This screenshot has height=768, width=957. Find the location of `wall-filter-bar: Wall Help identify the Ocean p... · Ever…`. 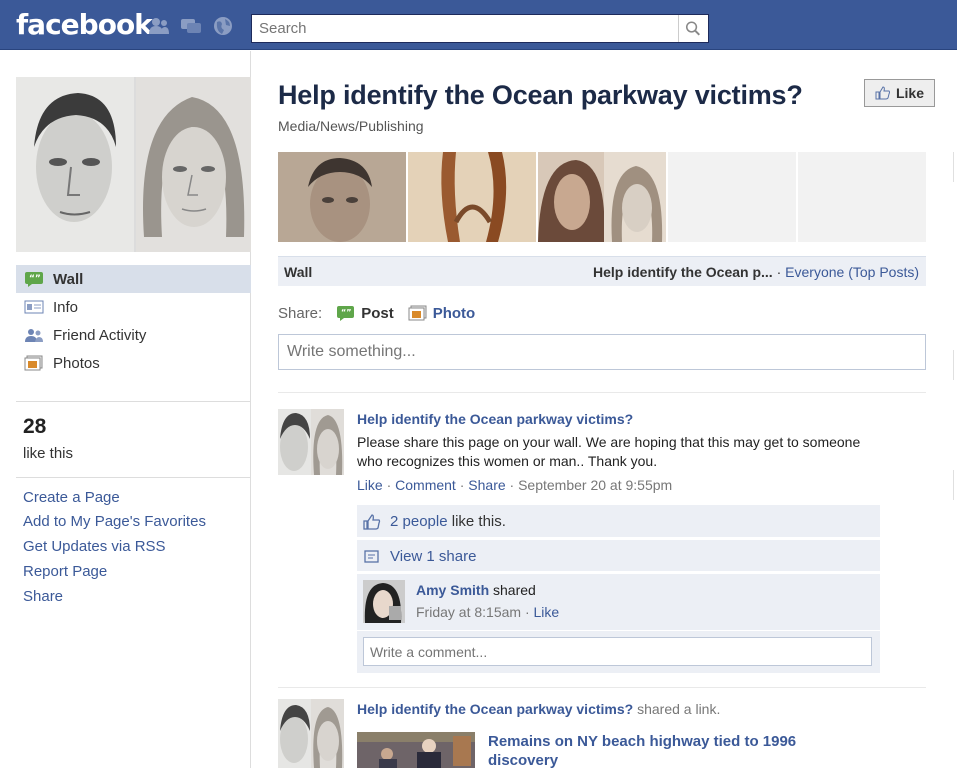

wall-filter-bar: Wall Help identify the Ocean p... · Ever… is located at coordinates (602, 271).